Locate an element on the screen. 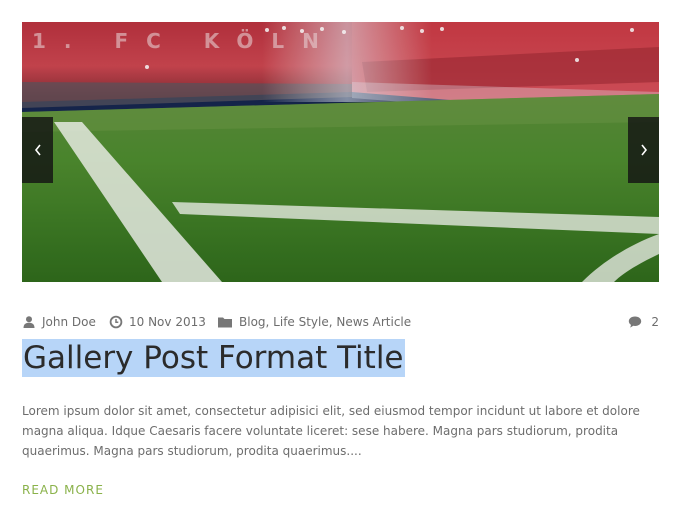 Image resolution: width=681 pixels, height=509 pixels. user-icon is located at coordinates (29, 322).